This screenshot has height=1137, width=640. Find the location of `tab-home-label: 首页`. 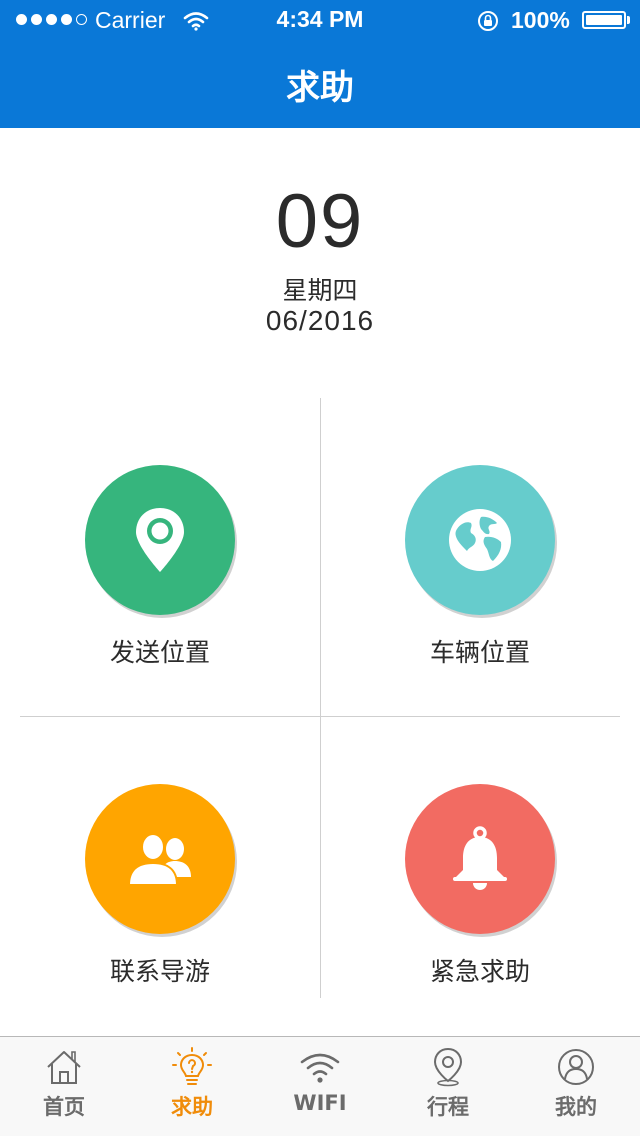

tab-home-label: 首页 is located at coordinates (64, 1107).